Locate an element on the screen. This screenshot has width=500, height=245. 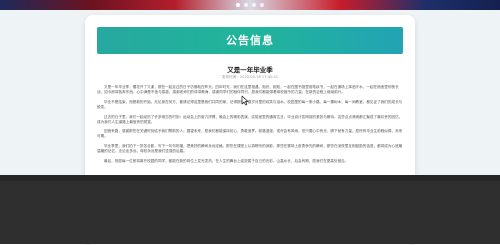
footer-divider is located at coordinates (250, 178).